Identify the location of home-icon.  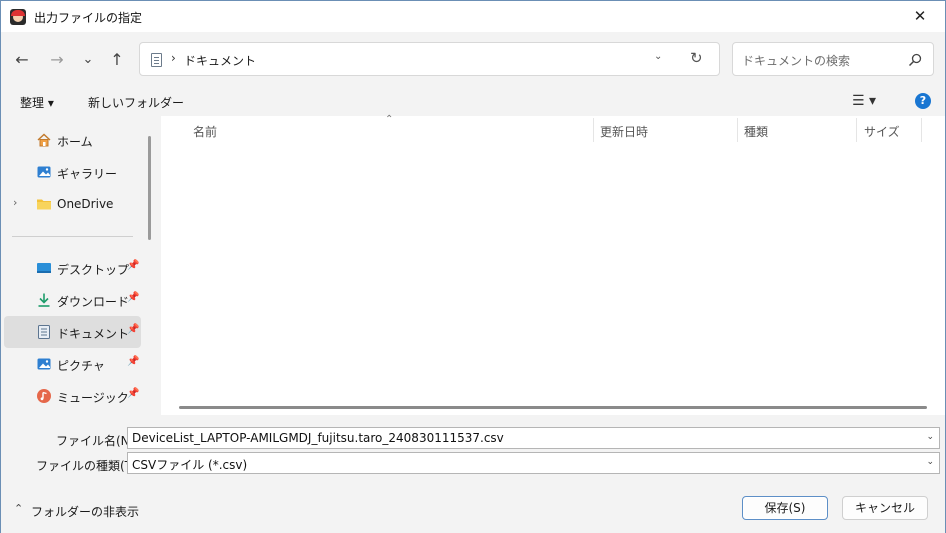
(44, 140).